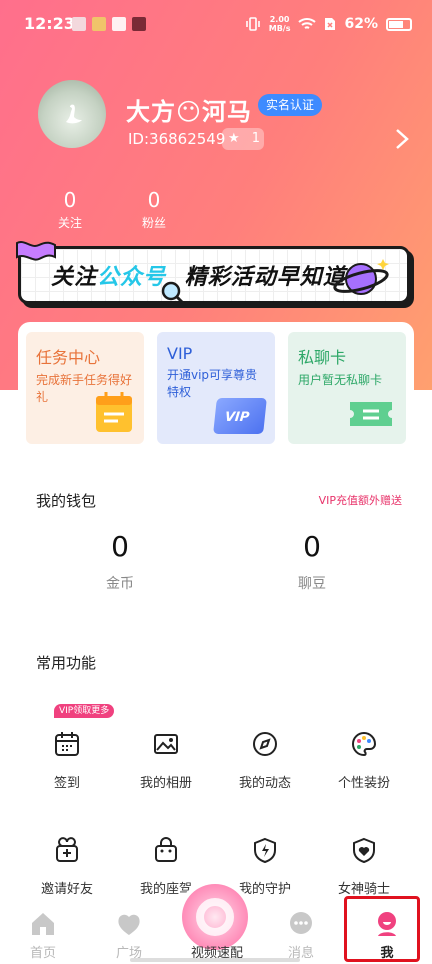  What do you see at coordinates (129, 924) in the screenshot?
I see `square-icon` at bounding box center [129, 924].